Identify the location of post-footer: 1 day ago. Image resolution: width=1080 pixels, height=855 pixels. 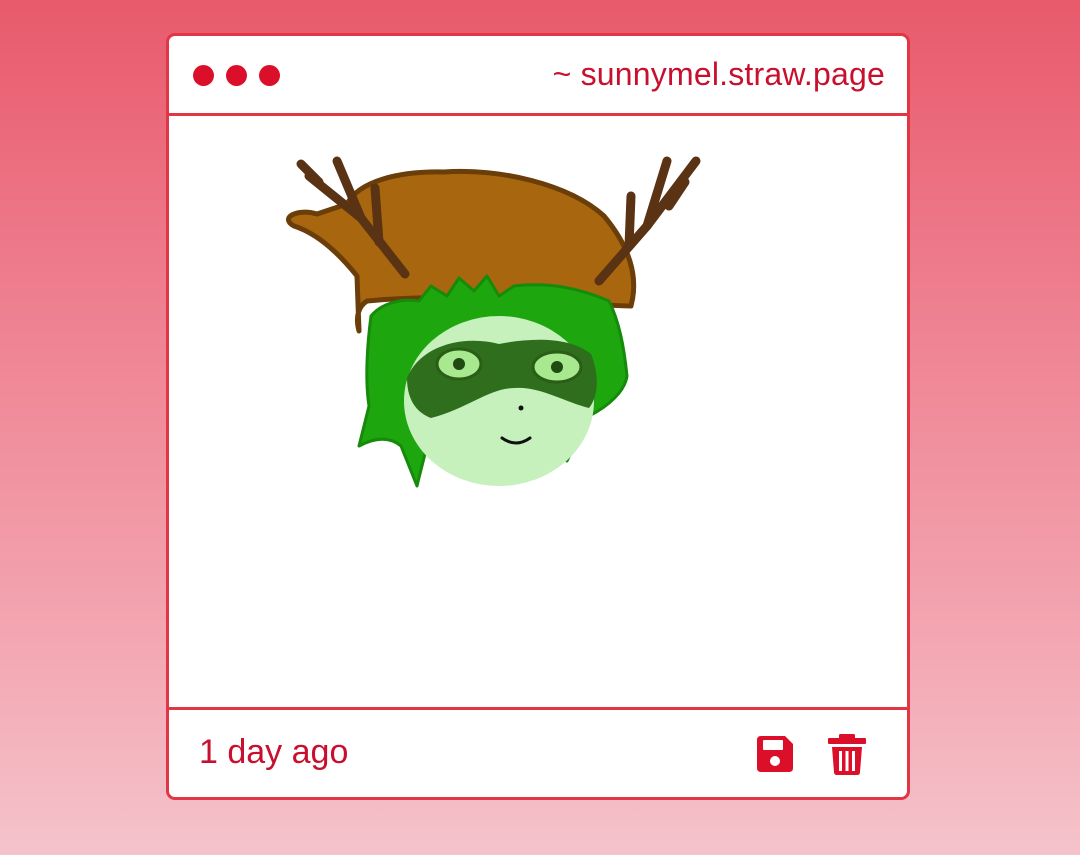
(538, 752).